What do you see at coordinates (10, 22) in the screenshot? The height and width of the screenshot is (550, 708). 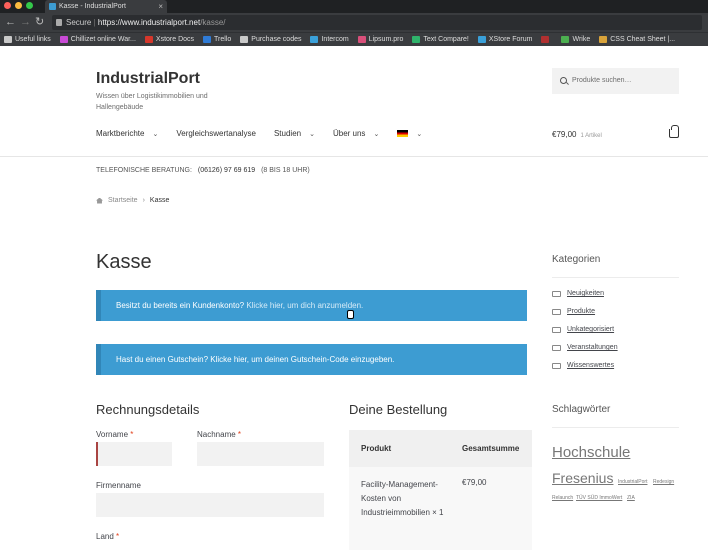 I see `back-arrow-icon: ←` at bounding box center [10, 22].